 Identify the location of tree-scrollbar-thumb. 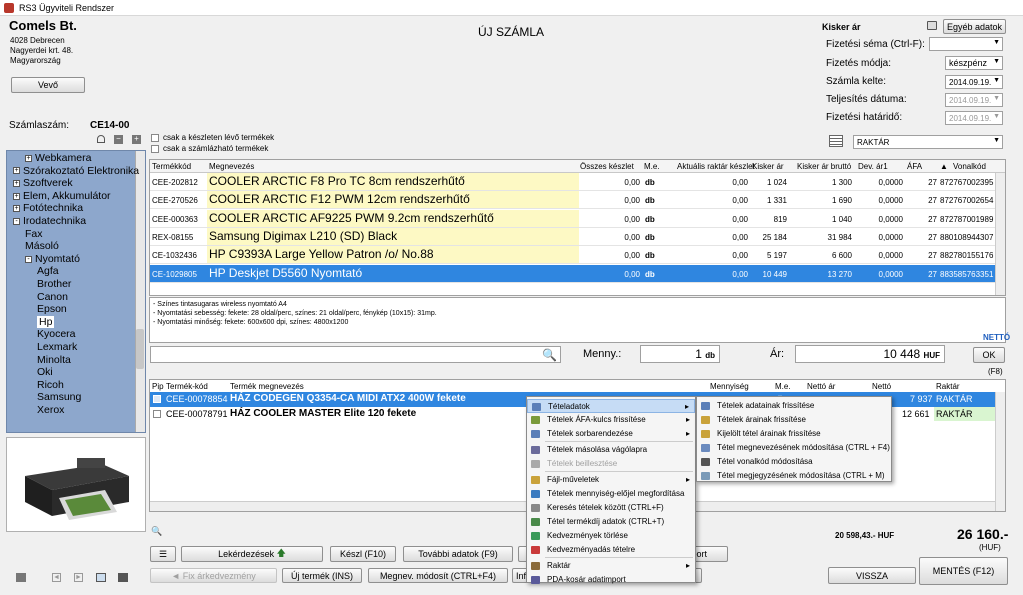
(140, 349).